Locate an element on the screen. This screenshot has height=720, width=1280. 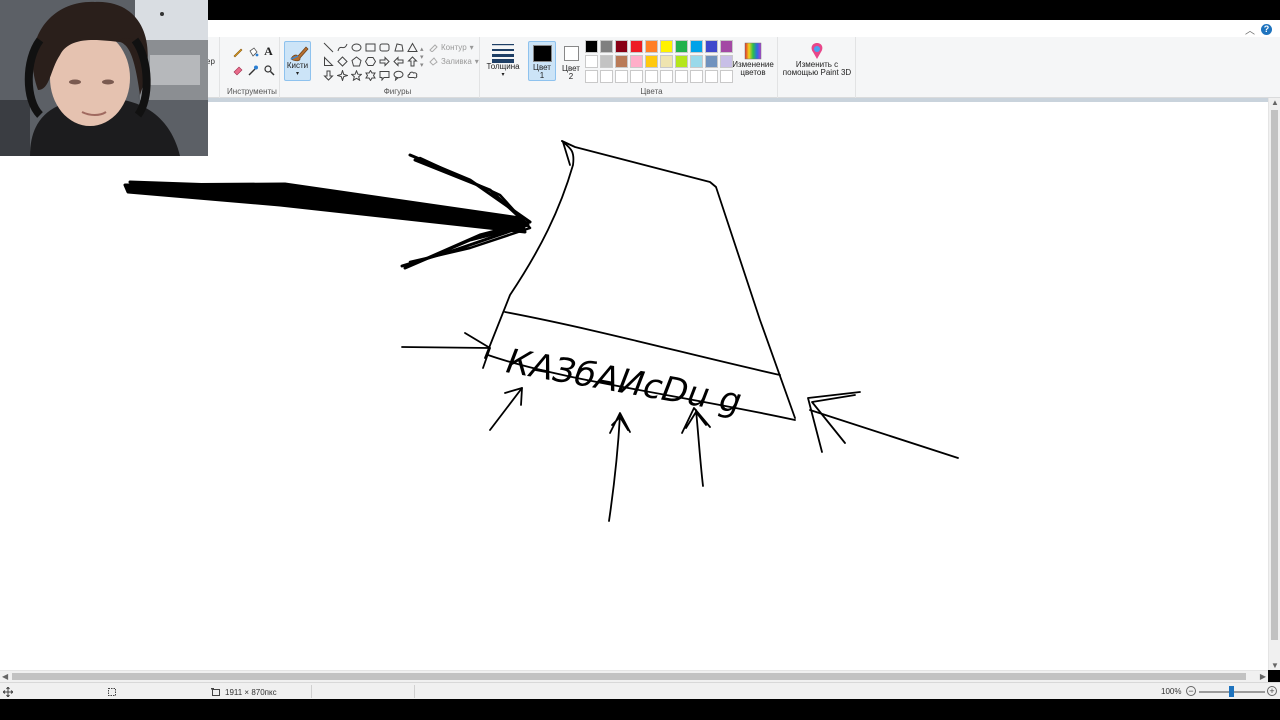
shapes-group-label: Фигуры is located at coordinates (397, 91).